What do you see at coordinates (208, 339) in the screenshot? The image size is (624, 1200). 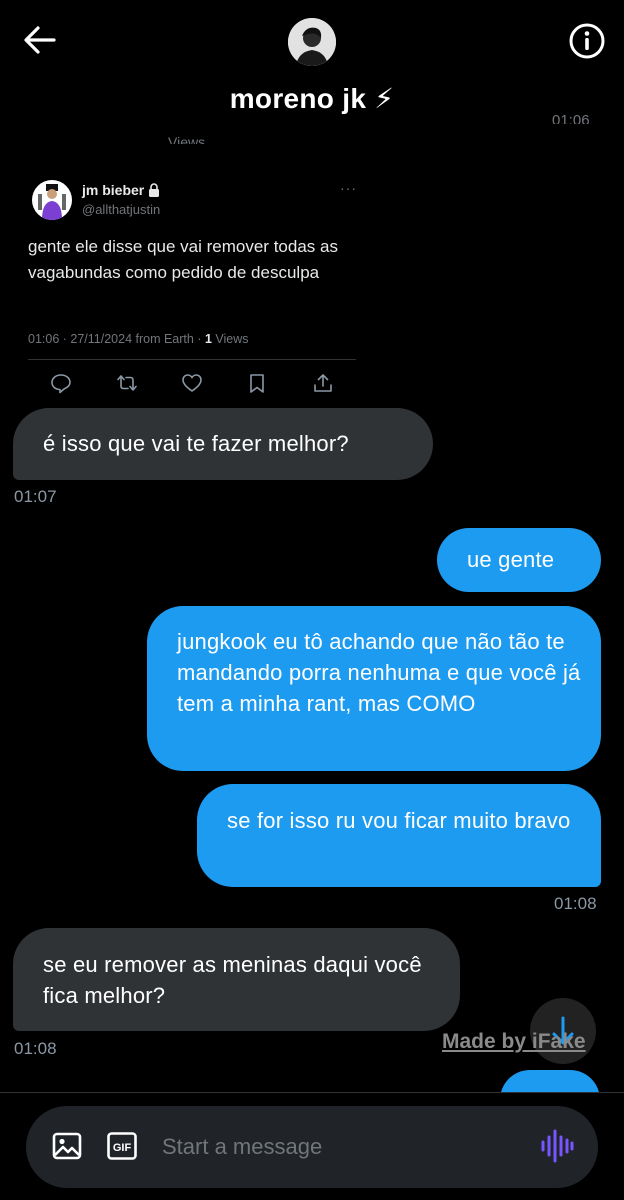 I see `tweet-views-count: 1` at bounding box center [208, 339].